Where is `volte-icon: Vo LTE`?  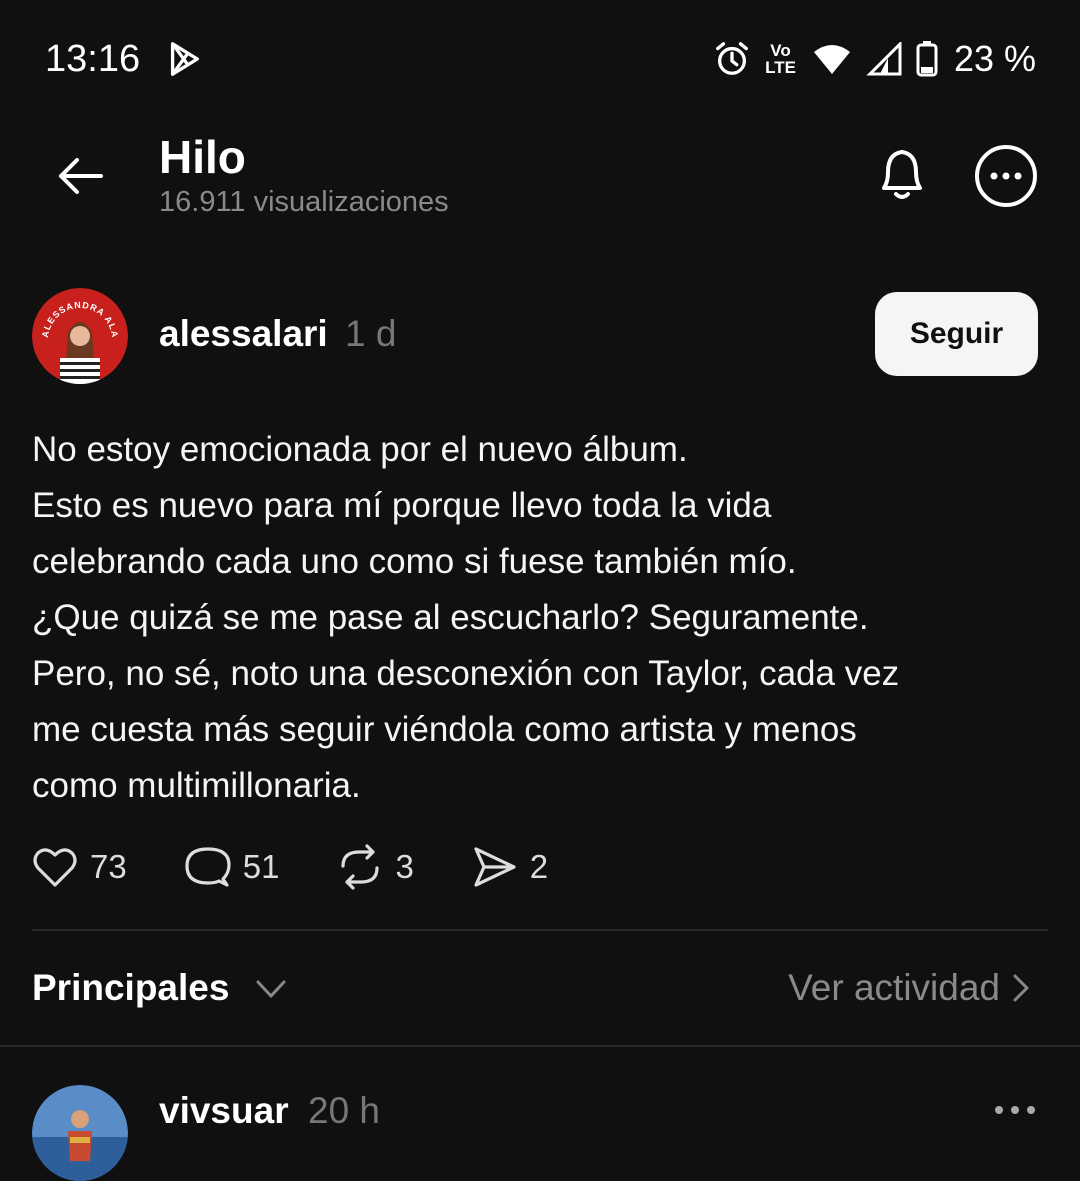
volte-icon: Vo LTE is located at coordinates (780, 59).